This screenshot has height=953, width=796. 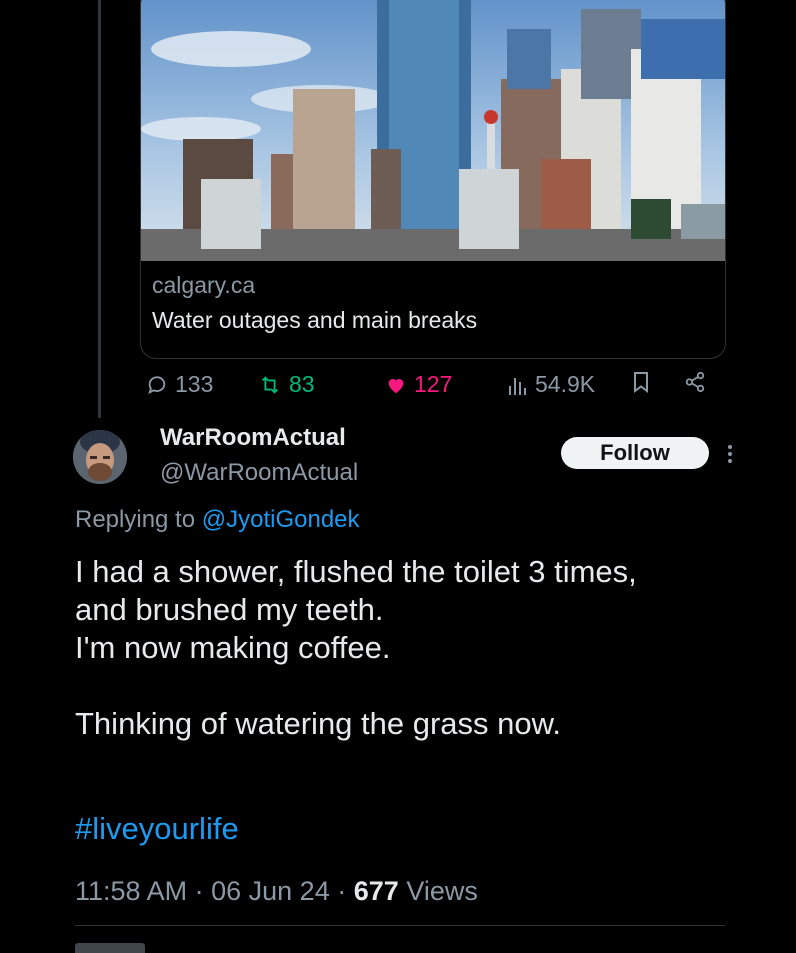 I want to click on reply-count: 133, so click(x=194, y=384).